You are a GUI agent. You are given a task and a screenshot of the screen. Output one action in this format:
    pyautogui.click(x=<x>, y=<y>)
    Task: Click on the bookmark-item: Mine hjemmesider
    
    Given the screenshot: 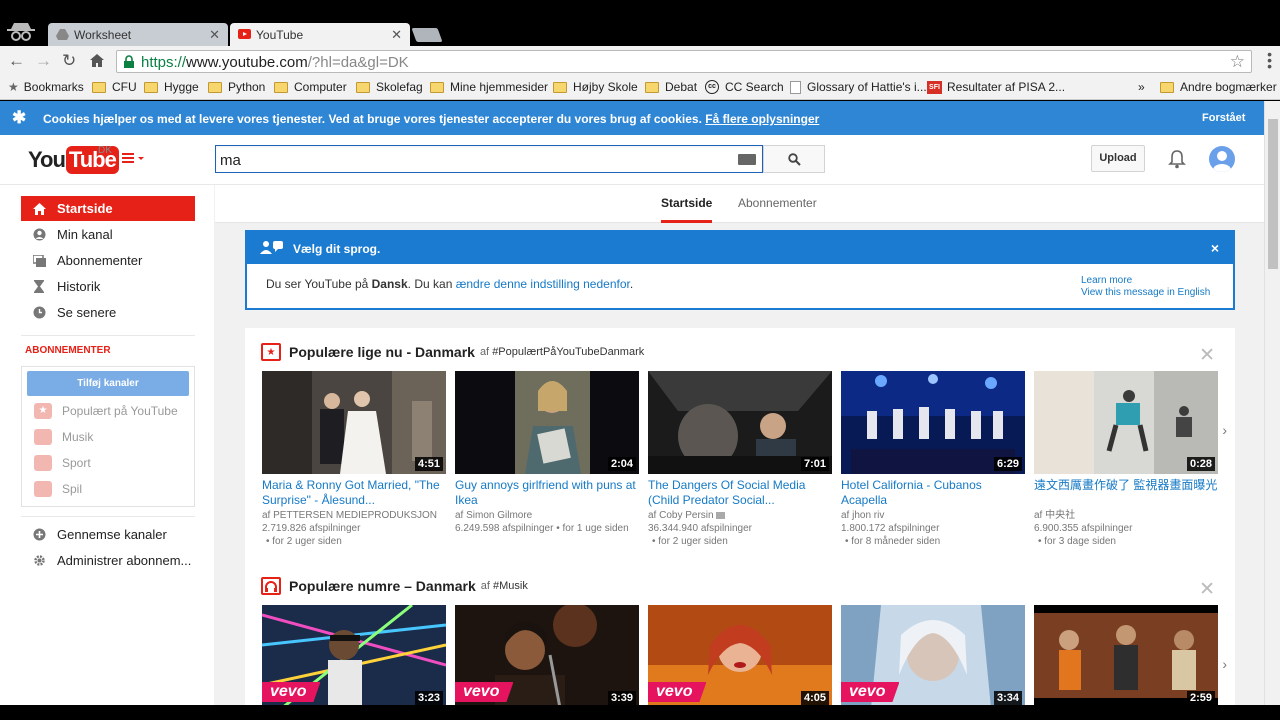 What is the action you would take?
    pyautogui.click(x=489, y=87)
    